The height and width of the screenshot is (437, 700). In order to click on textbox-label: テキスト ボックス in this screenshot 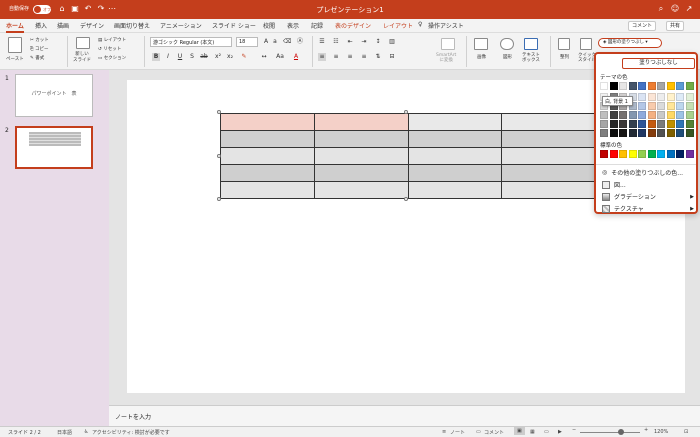, I will do `click(531, 58)`.